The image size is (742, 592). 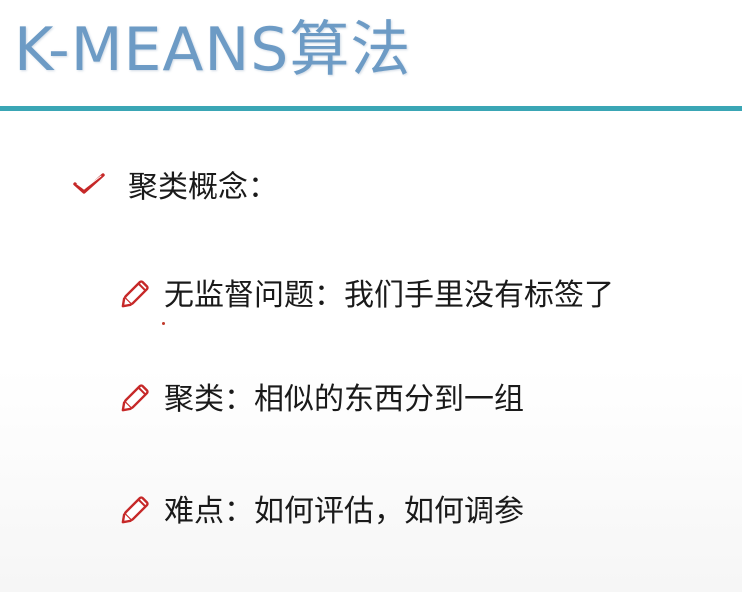 What do you see at coordinates (163, 323) in the screenshot?
I see `stray-dot` at bounding box center [163, 323].